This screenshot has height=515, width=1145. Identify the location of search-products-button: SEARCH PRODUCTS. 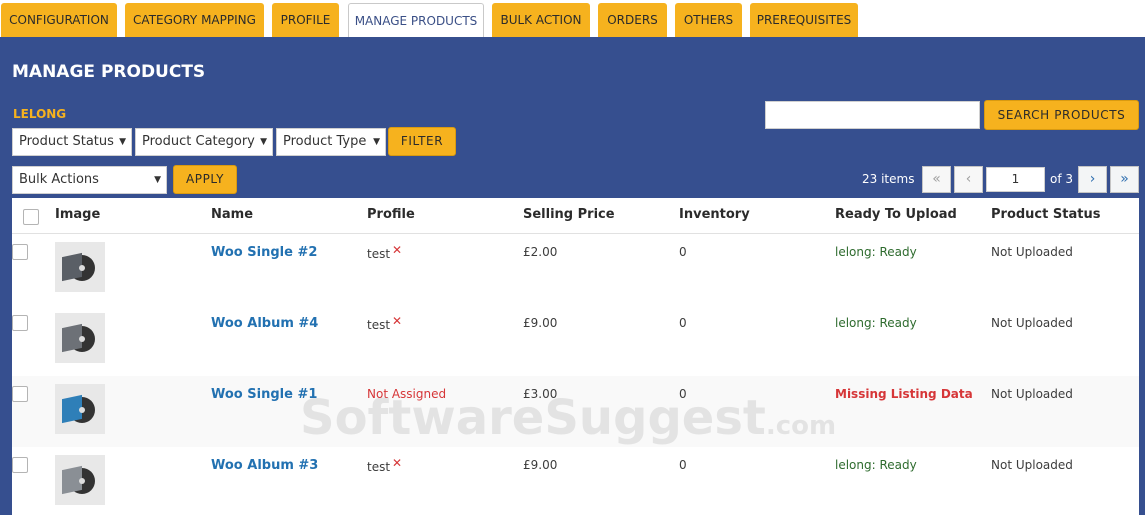
(1061, 115).